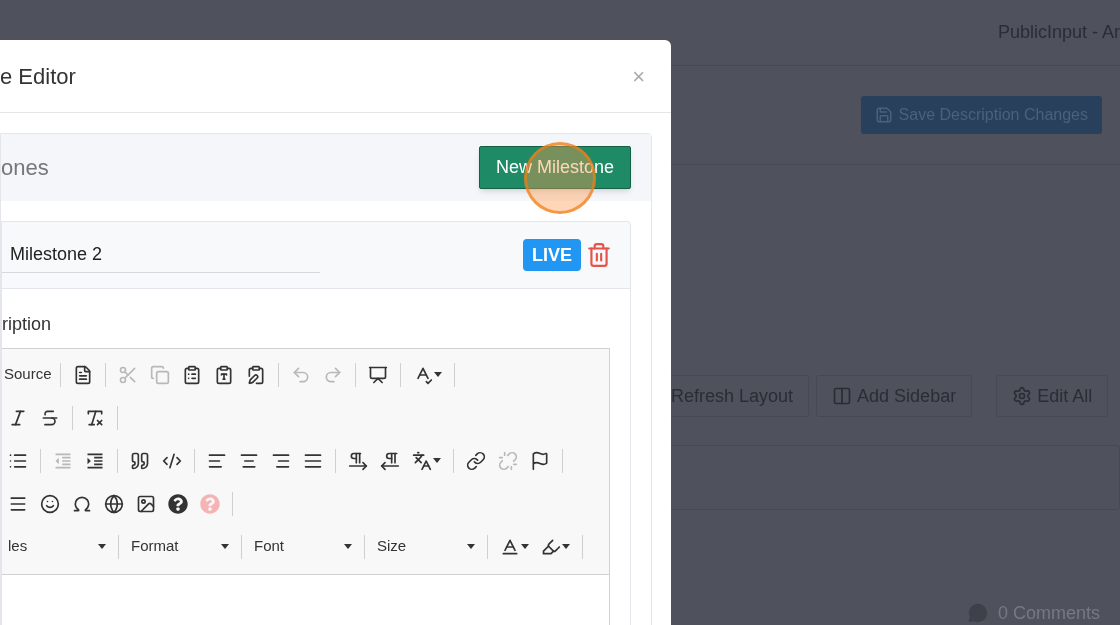 This screenshot has width=1120, height=625. I want to click on unlink-icon, so click(508, 460).